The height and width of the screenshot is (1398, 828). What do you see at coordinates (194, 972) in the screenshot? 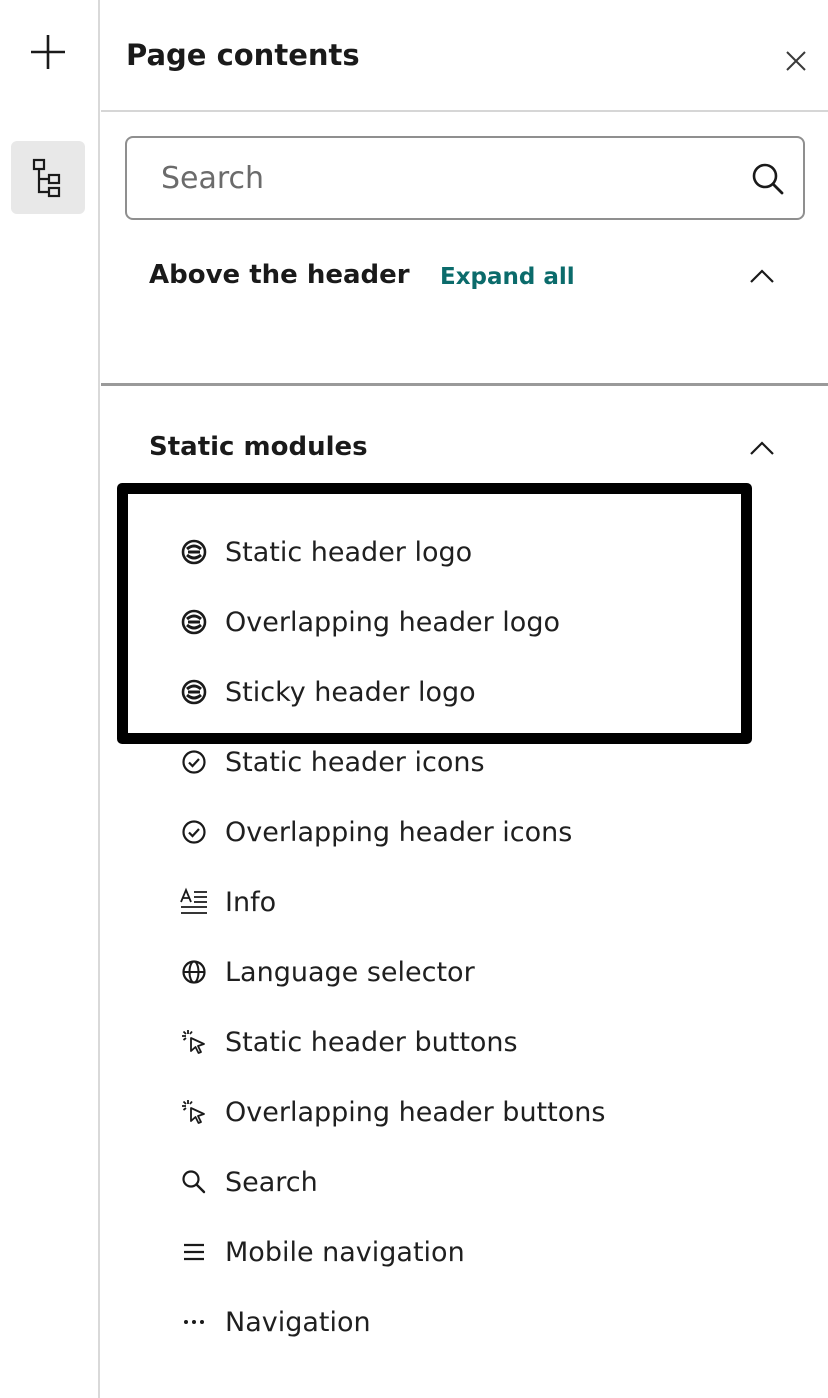
I see `globe-icon` at bounding box center [194, 972].